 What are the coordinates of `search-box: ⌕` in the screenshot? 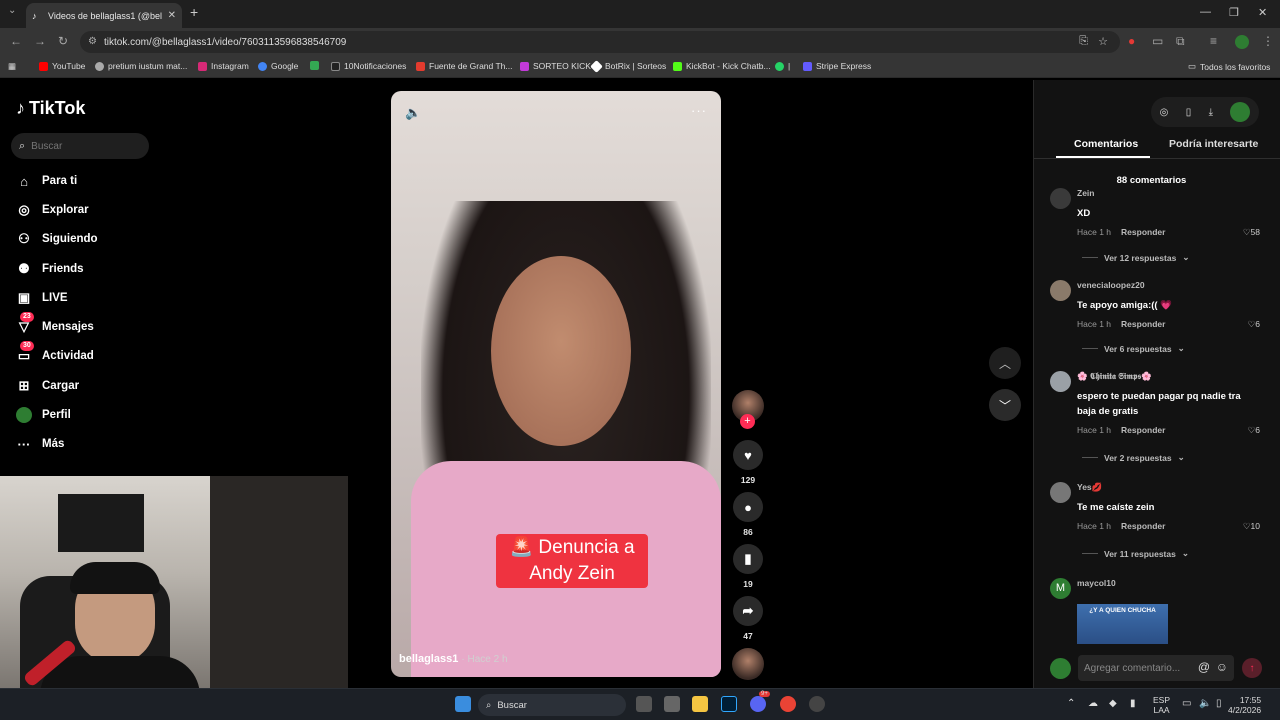 It's located at (80, 146).